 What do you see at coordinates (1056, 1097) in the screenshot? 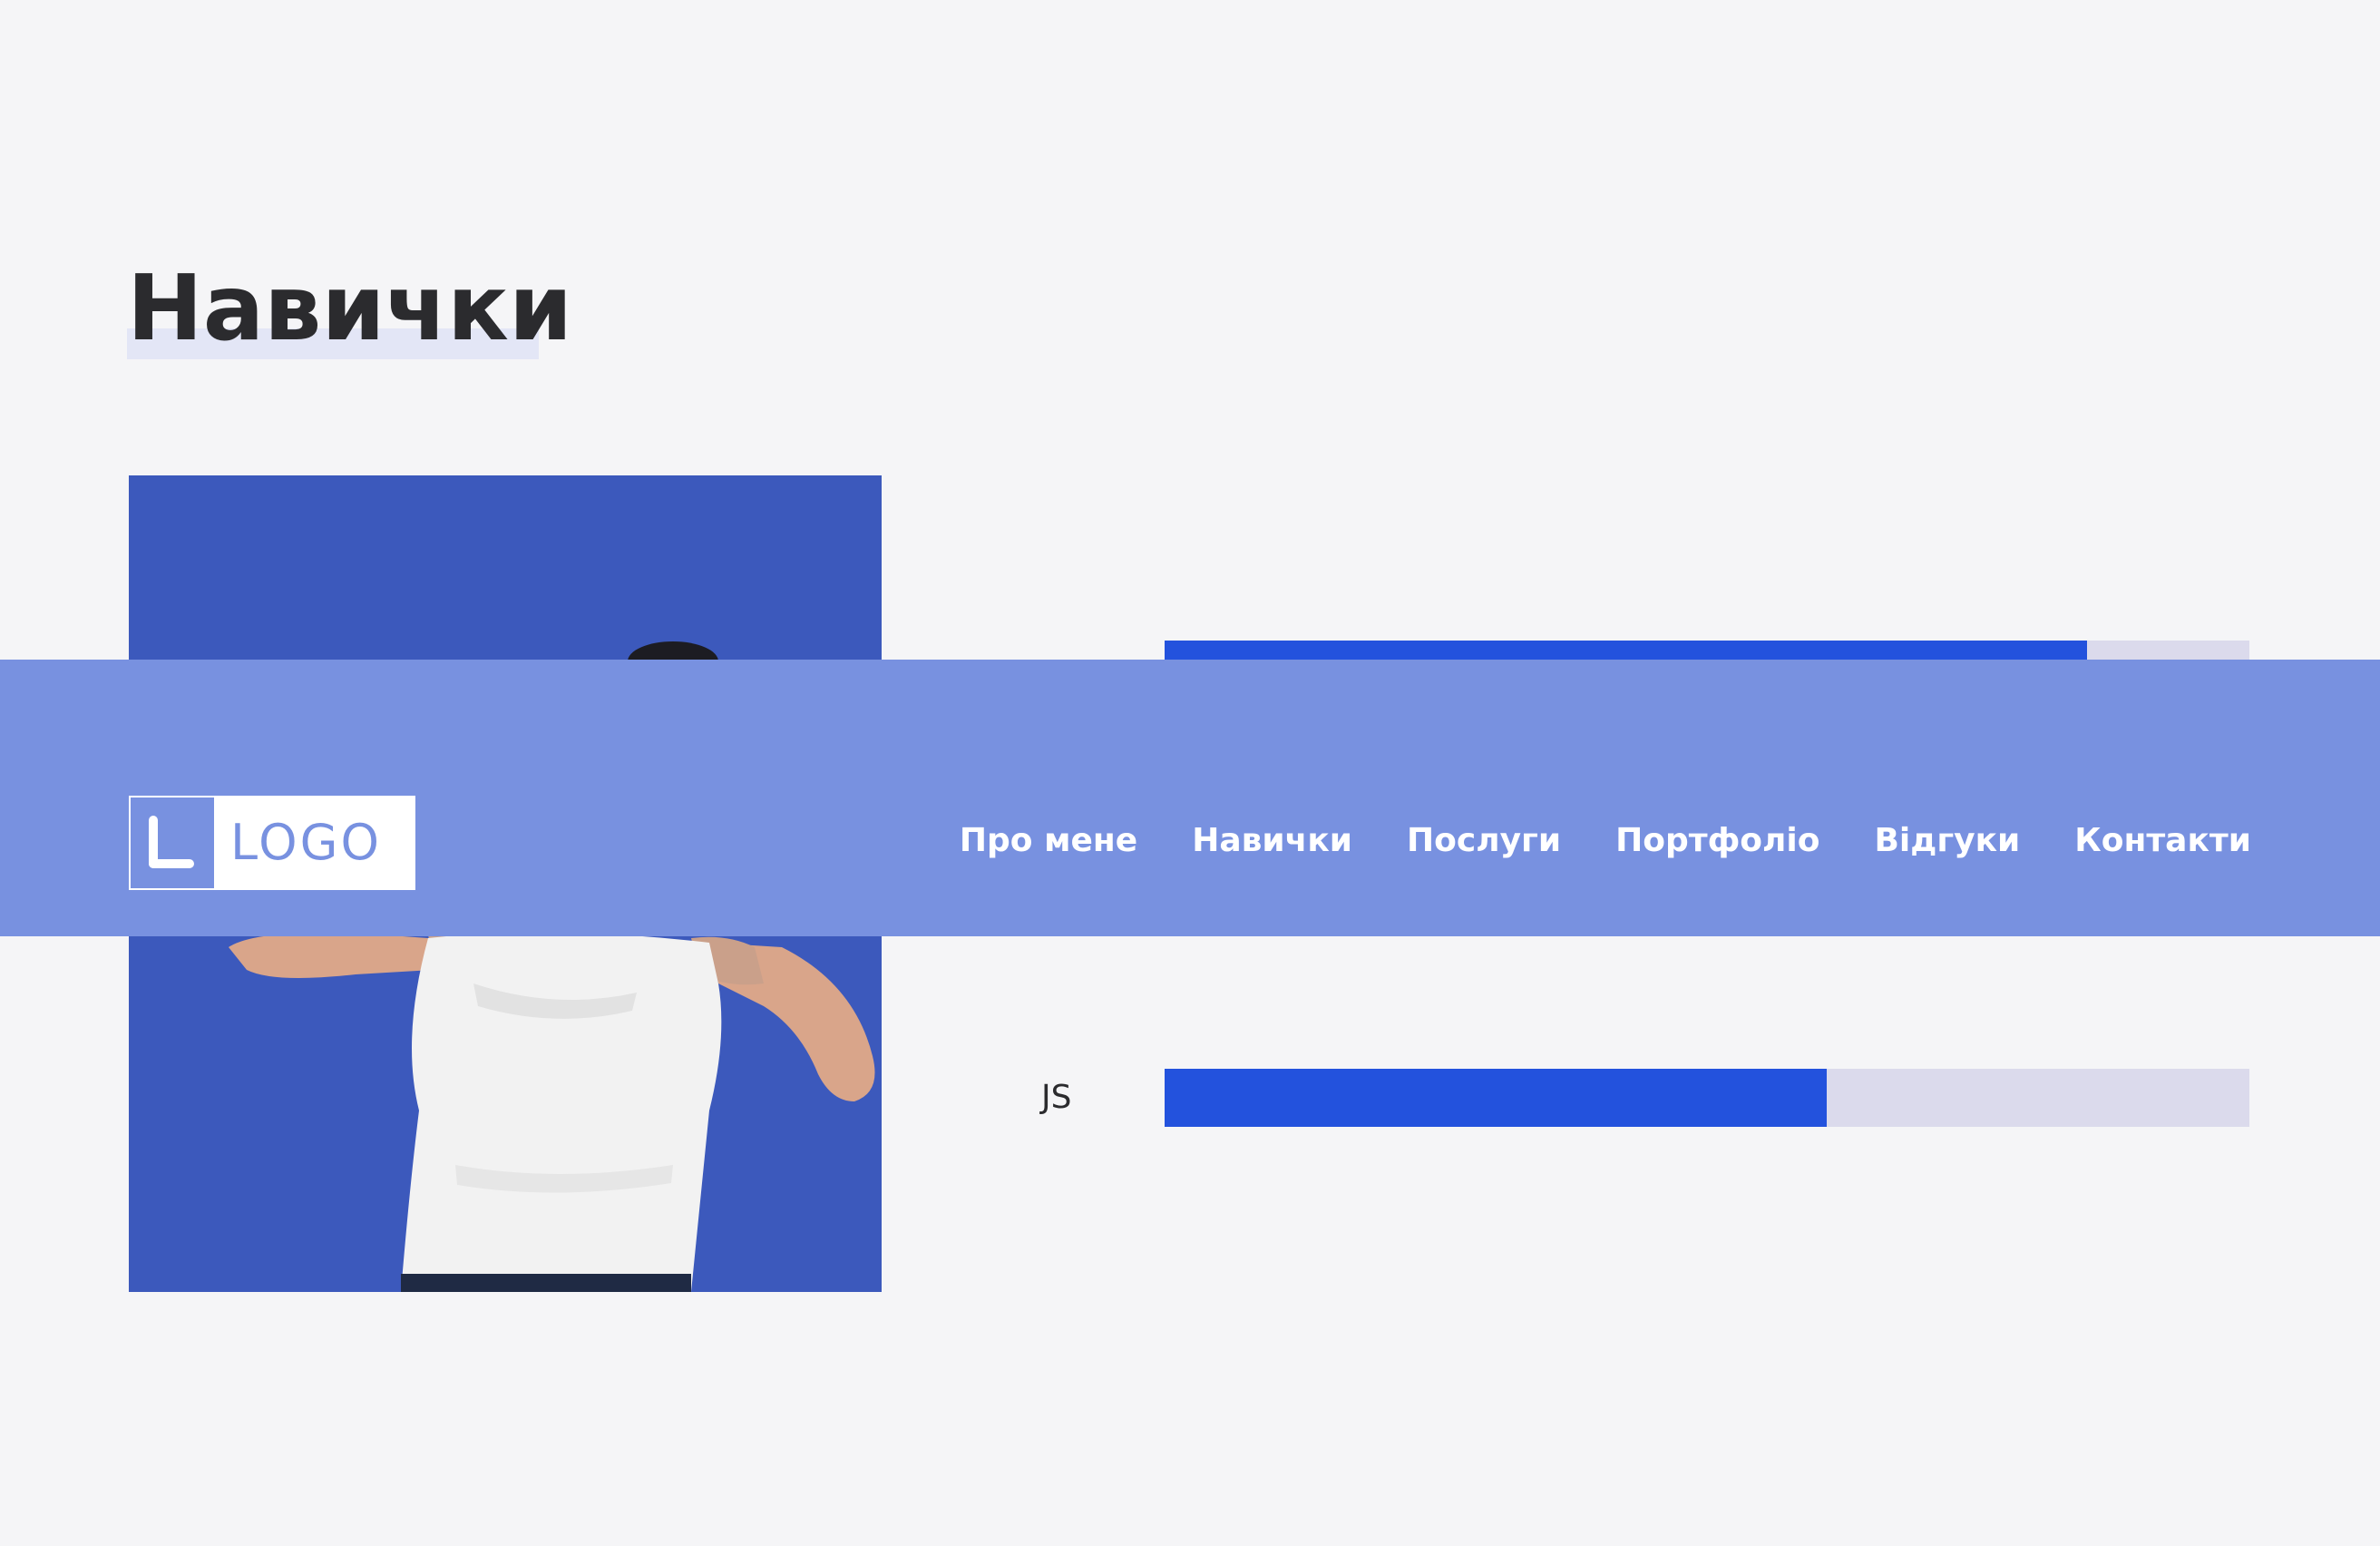
I see `skill-label-js: JS` at bounding box center [1056, 1097].